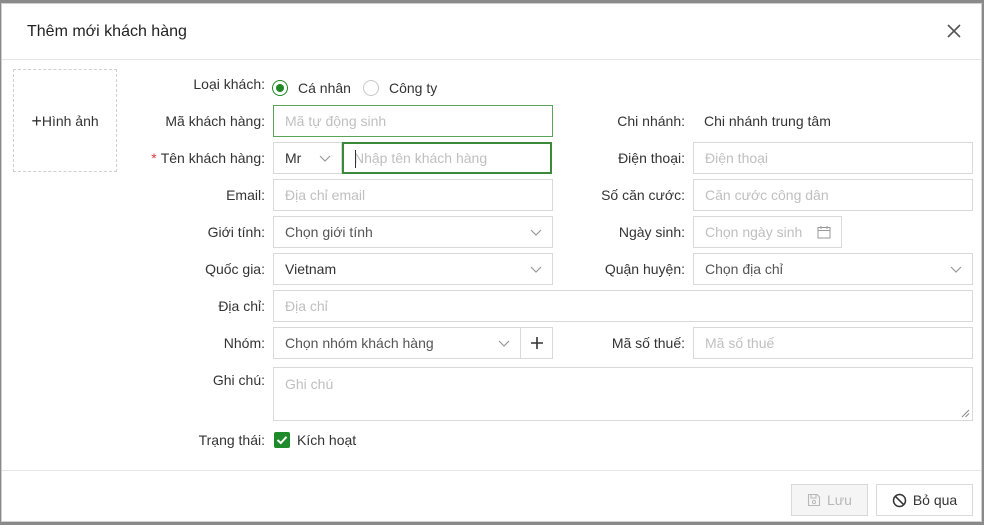 This screenshot has height=525, width=984. What do you see at coordinates (324, 88) in the screenshot?
I see `radio-individual-label: Cá nhân` at bounding box center [324, 88].